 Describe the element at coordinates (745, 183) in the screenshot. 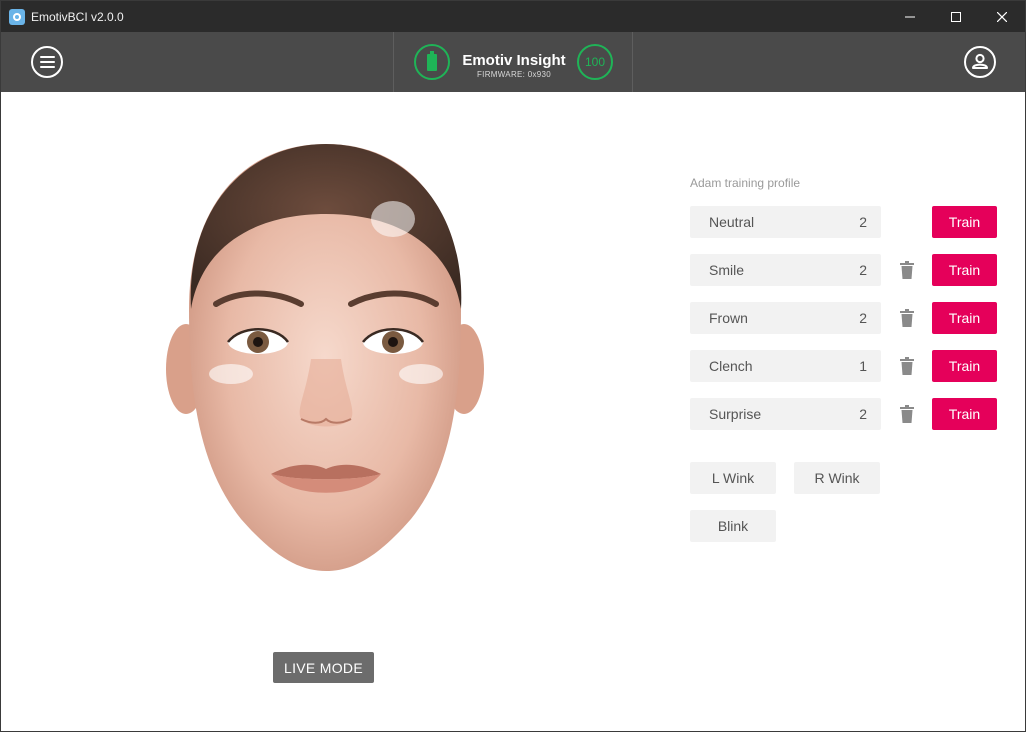

I see `profile-title: Adam training profile` at that location.